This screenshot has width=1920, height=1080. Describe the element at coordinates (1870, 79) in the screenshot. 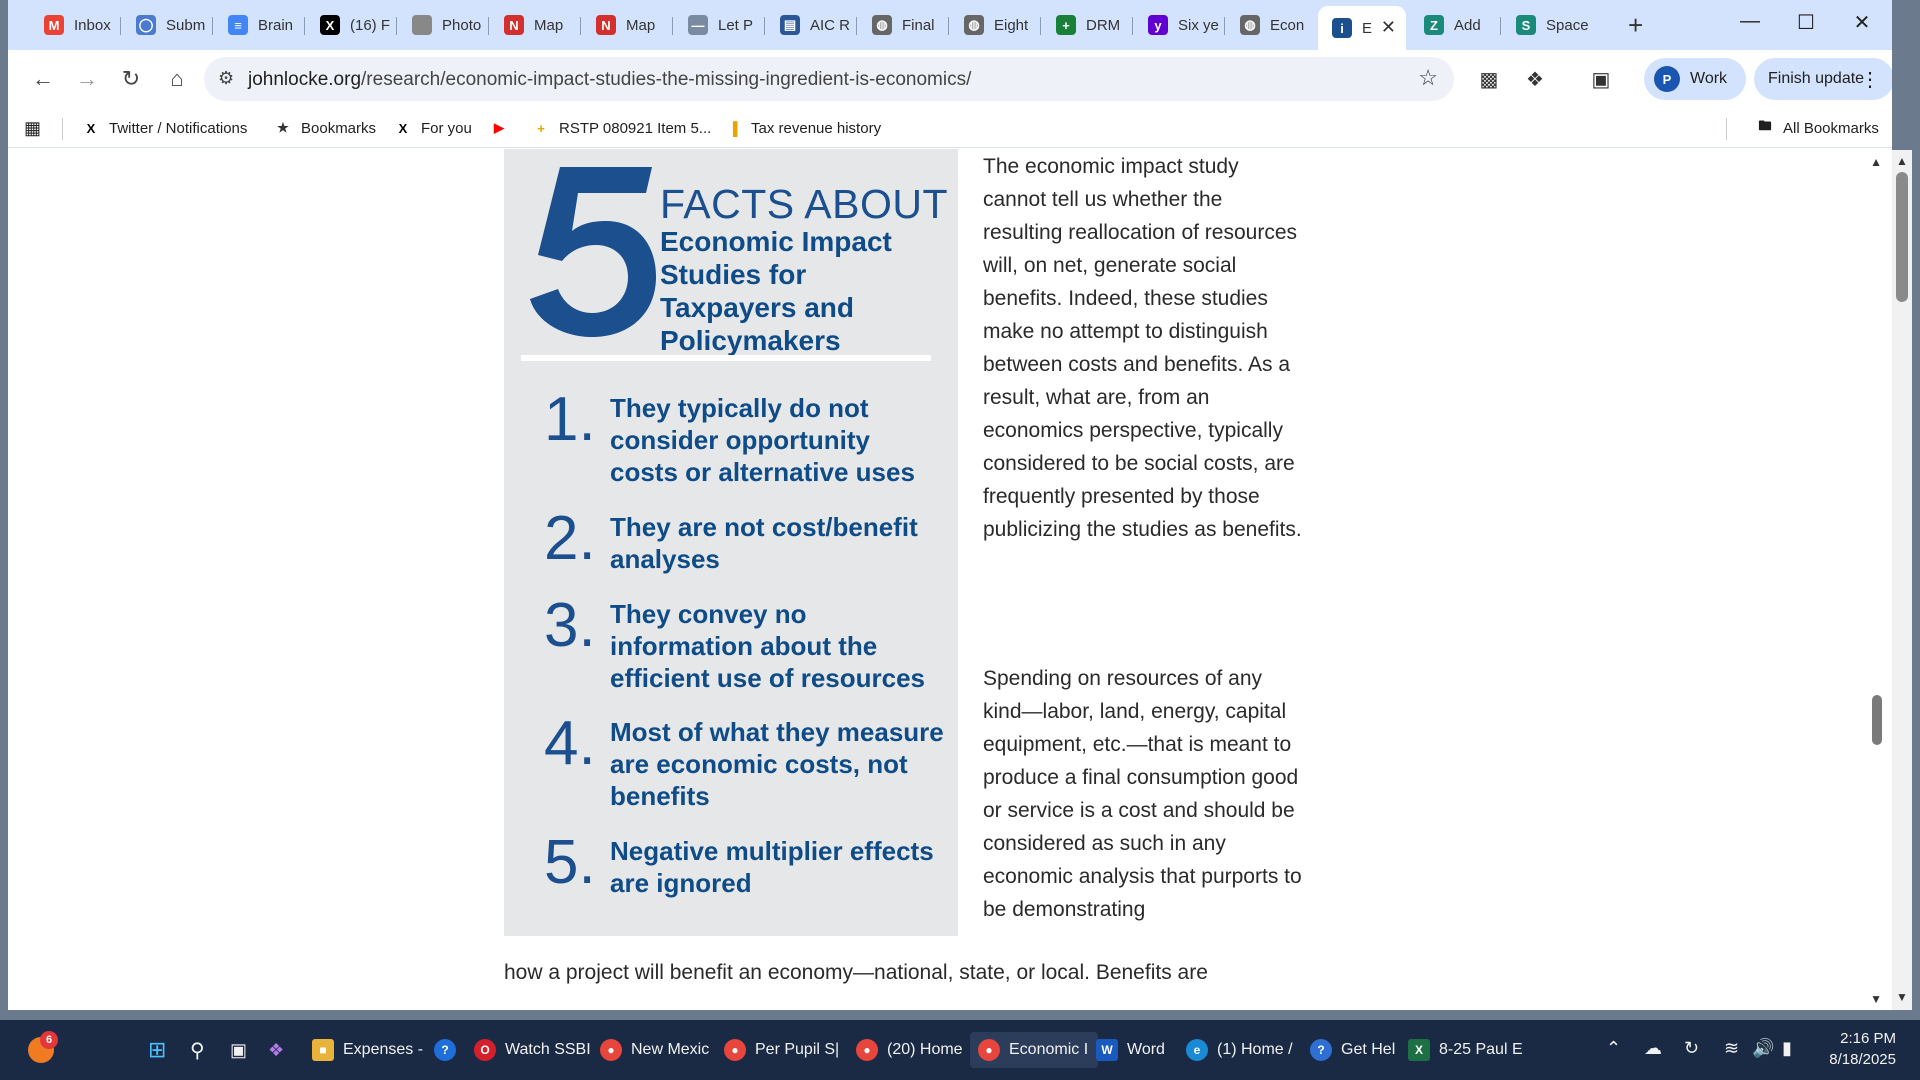

I see `kebab-menu-icon: ⋮` at that location.